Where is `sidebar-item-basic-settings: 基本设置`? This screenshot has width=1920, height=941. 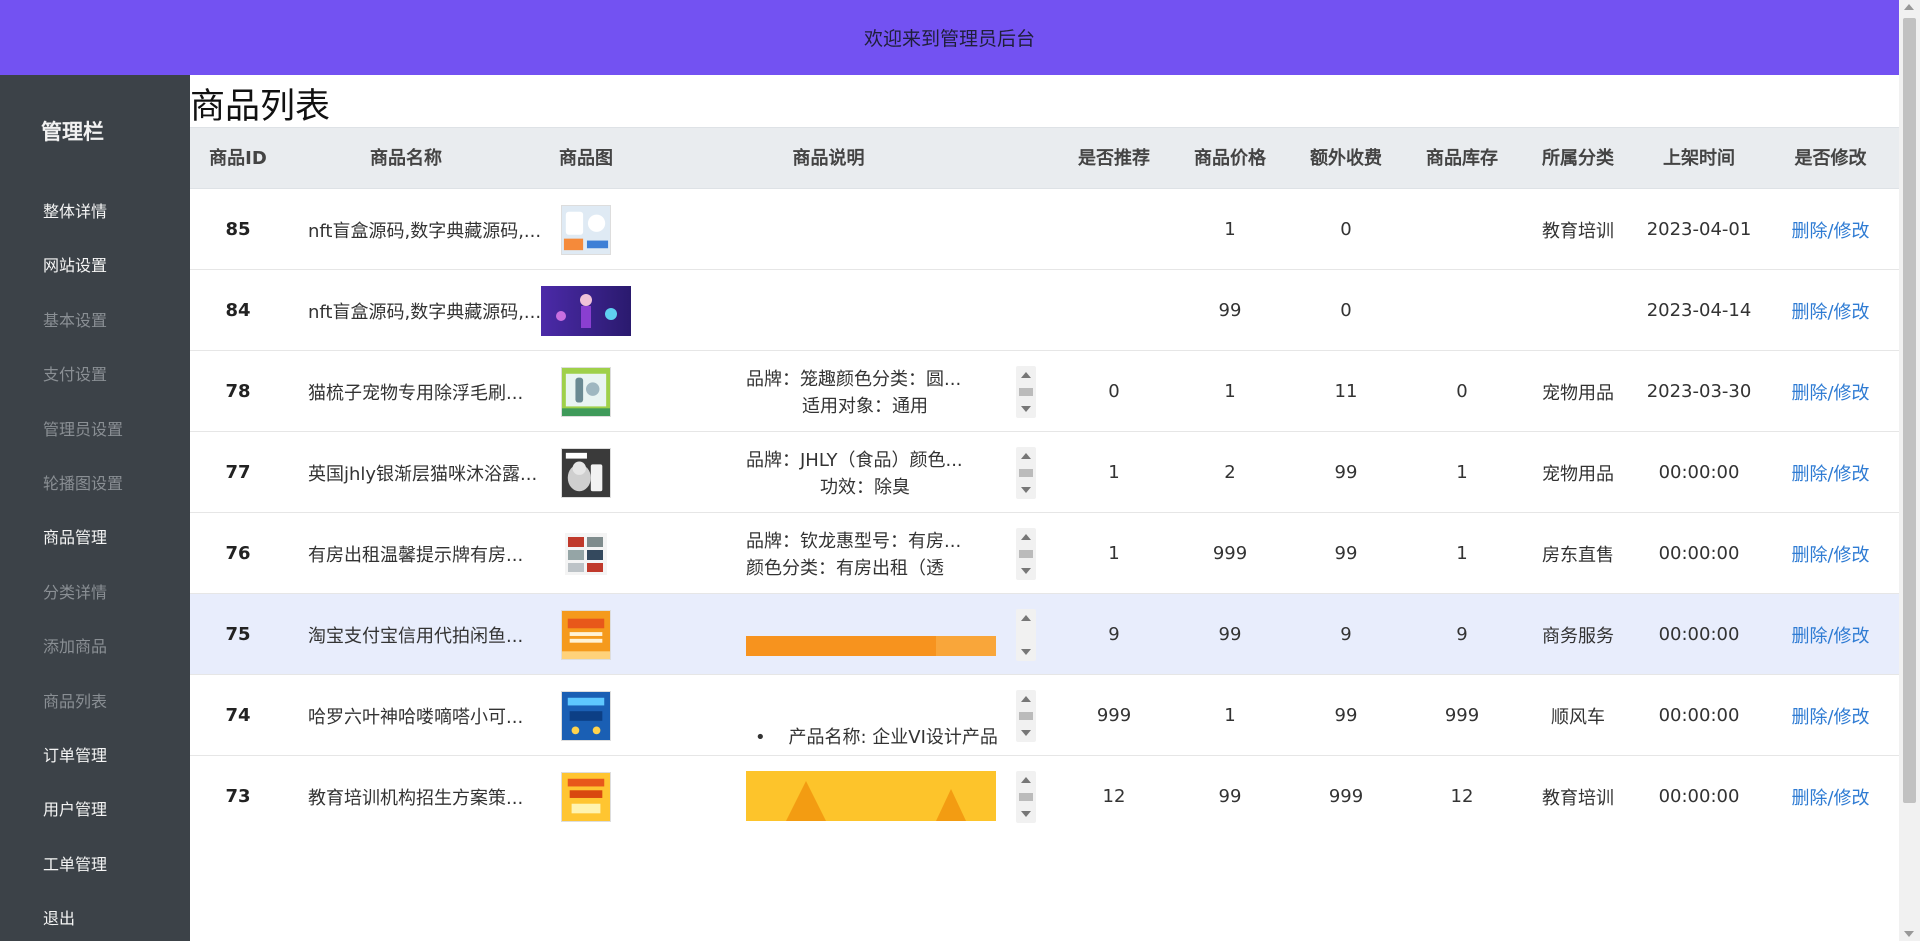 sidebar-item-basic-settings: 基本设置 is located at coordinates (75, 319).